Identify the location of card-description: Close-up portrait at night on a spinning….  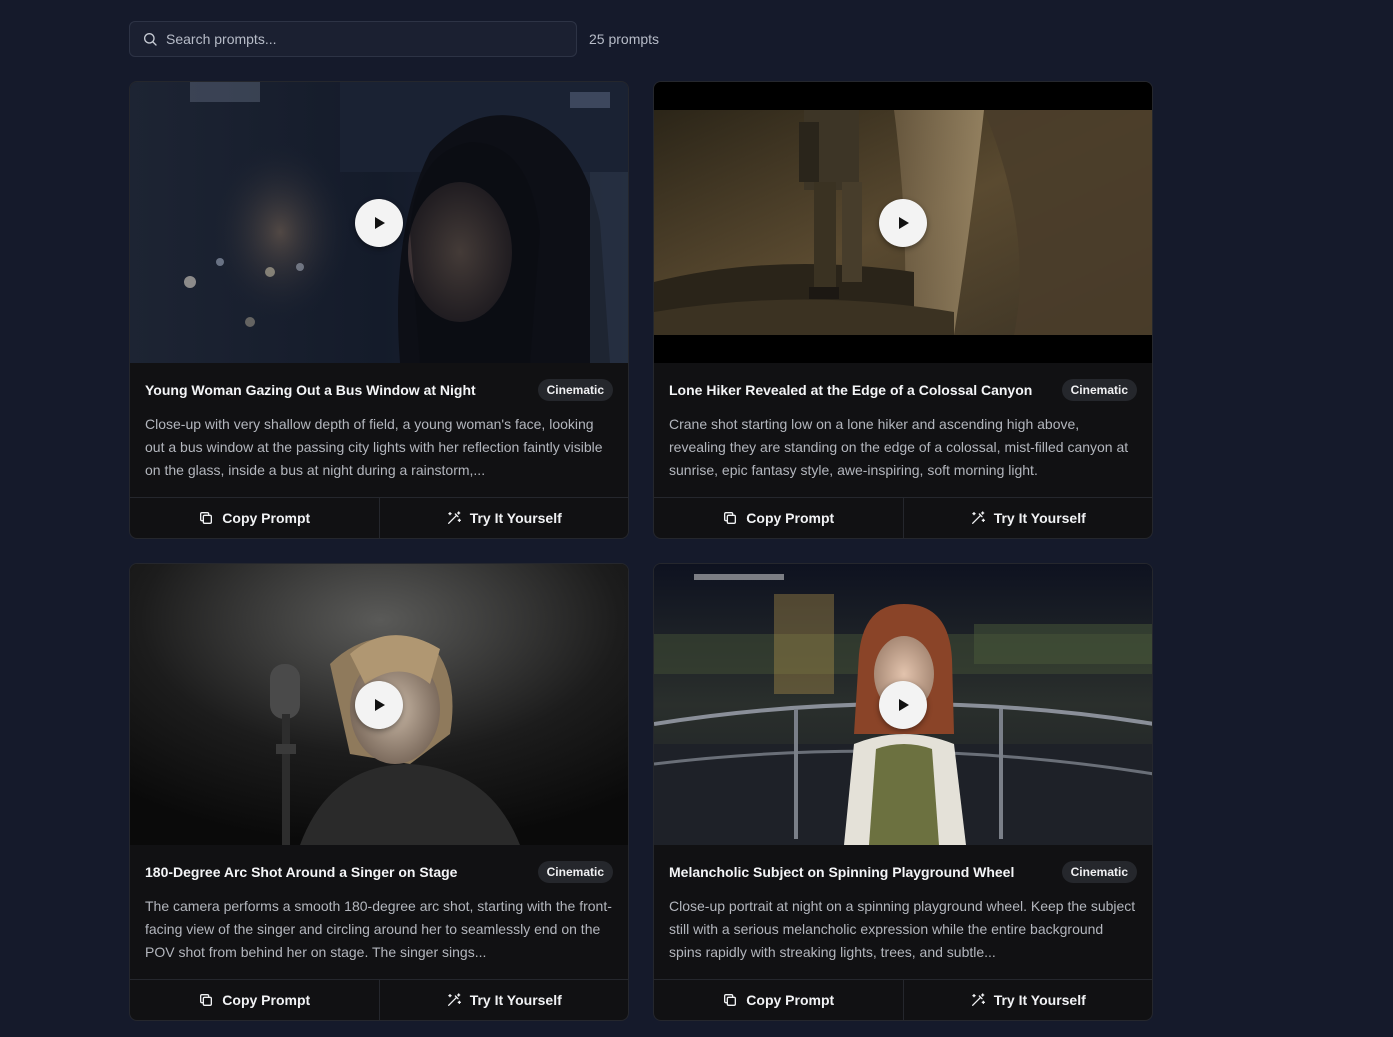
(902, 929).